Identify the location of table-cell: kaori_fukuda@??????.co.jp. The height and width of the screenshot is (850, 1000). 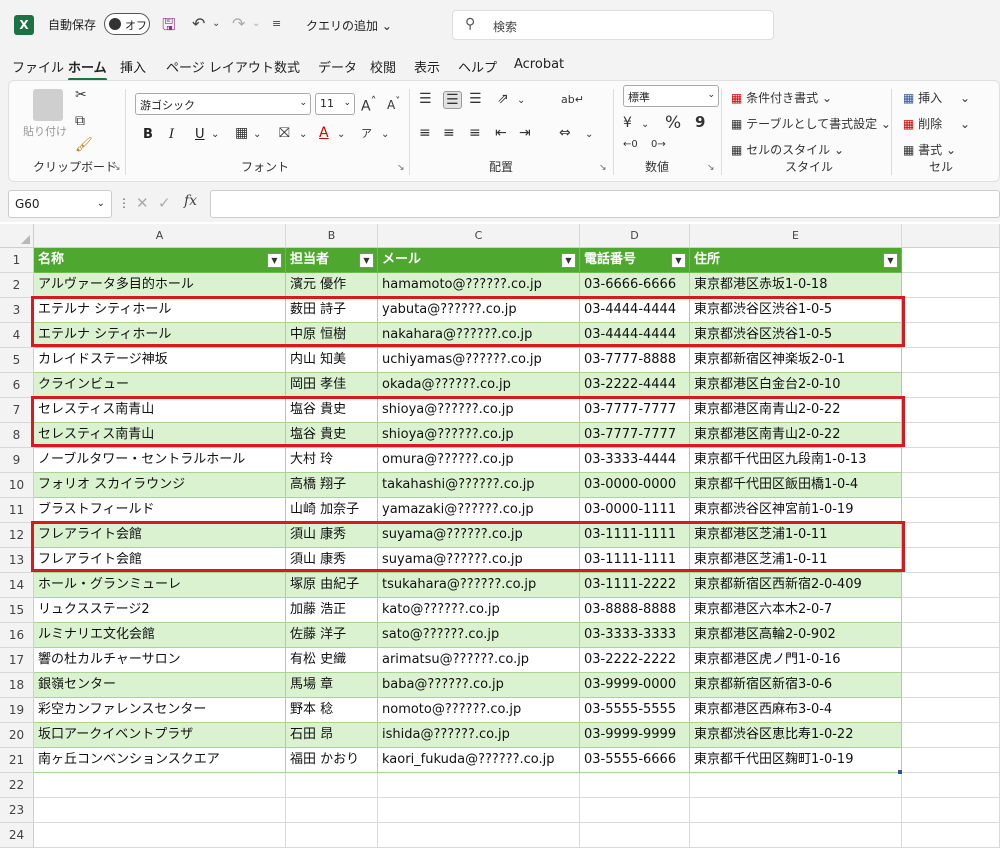
(479, 760).